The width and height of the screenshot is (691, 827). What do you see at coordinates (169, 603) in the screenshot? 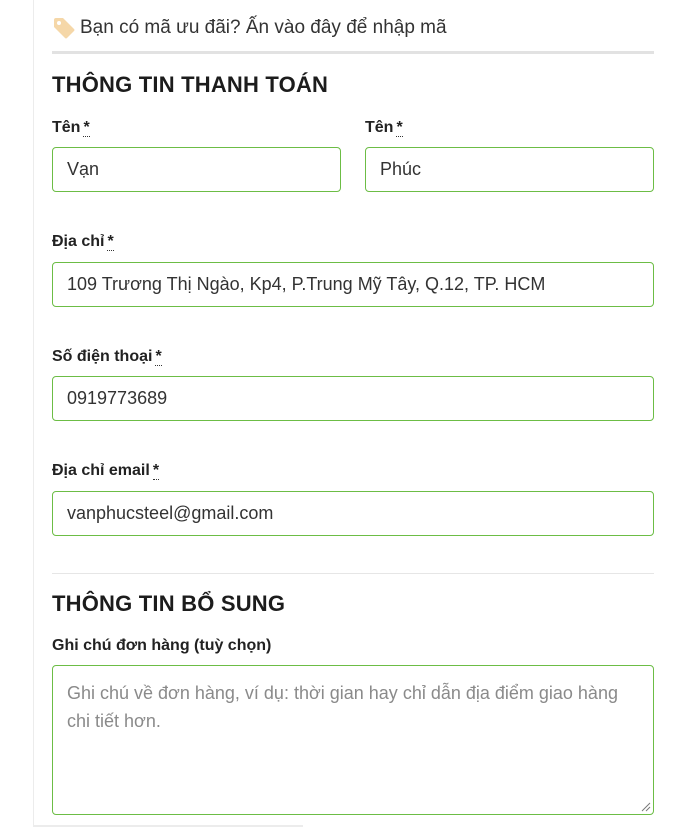
I see `additional-section-title: THÔNG TIN BỔ SUNG` at bounding box center [169, 603].